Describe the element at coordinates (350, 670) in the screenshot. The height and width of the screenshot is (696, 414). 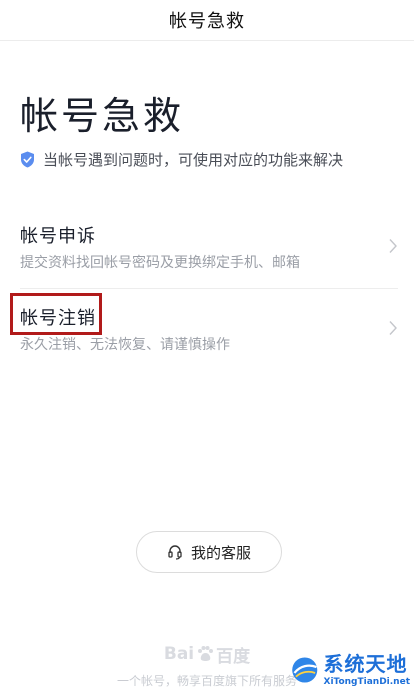
I see `site-watermark: 系统天地 XiTongTianDi.net` at that location.